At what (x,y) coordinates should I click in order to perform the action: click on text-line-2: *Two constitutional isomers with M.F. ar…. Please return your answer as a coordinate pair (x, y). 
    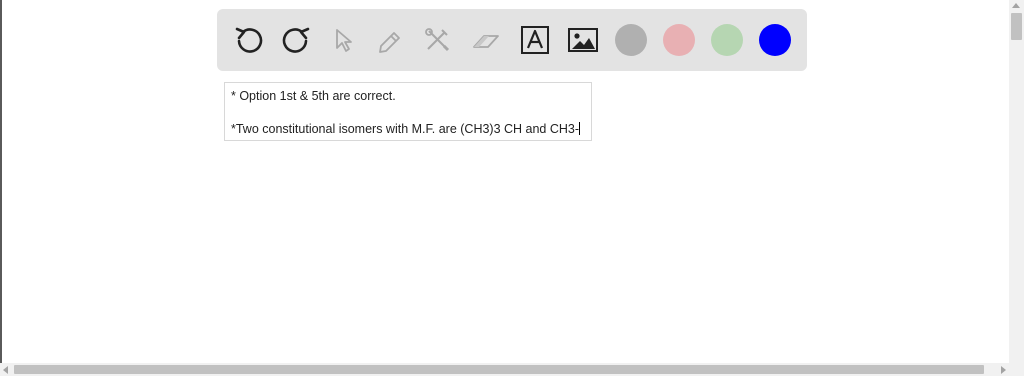
    Looking at the image, I should click on (411, 129).